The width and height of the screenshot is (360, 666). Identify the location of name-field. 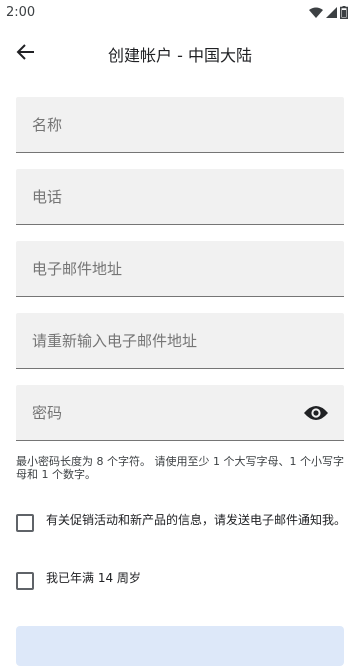
(180, 125).